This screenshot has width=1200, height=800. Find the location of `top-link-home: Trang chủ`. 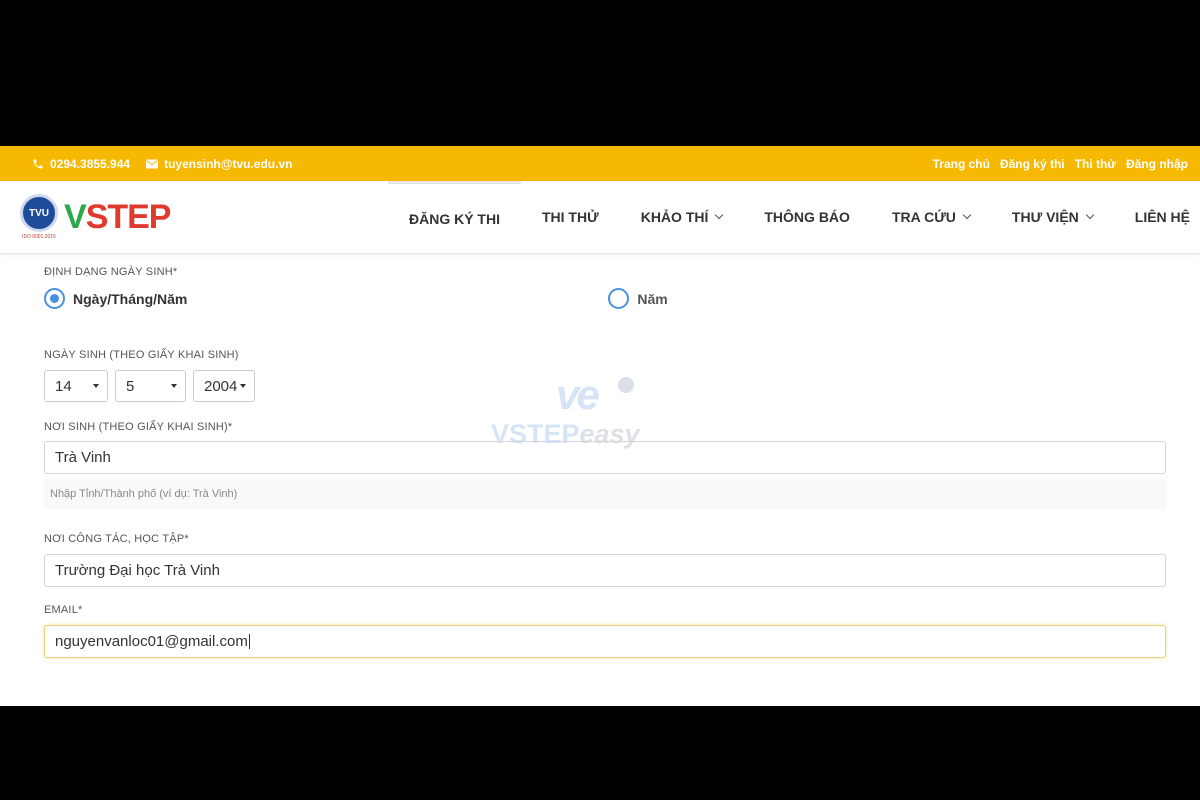

top-link-home: Trang chủ is located at coordinates (961, 164).